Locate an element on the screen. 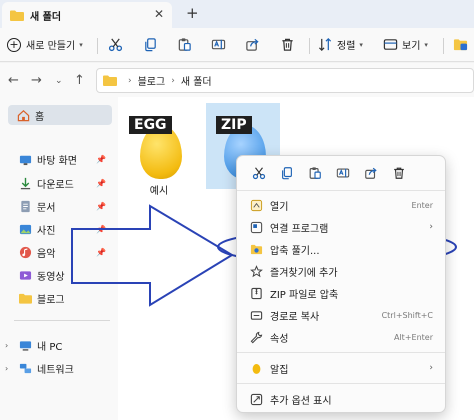 The height and width of the screenshot is (420, 474). new-button: + 새로 만들기 ▾ is located at coordinates (45, 44).